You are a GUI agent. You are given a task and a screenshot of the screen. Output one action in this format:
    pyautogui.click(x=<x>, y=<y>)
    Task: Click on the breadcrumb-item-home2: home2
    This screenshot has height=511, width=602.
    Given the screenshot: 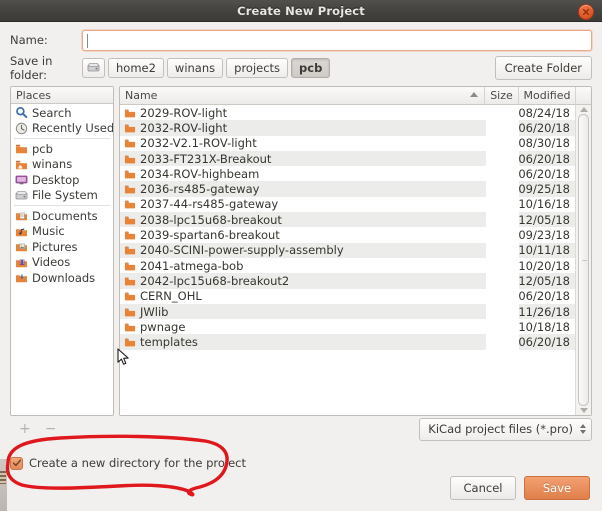 What is the action you would take?
    pyautogui.click(x=136, y=67)
    